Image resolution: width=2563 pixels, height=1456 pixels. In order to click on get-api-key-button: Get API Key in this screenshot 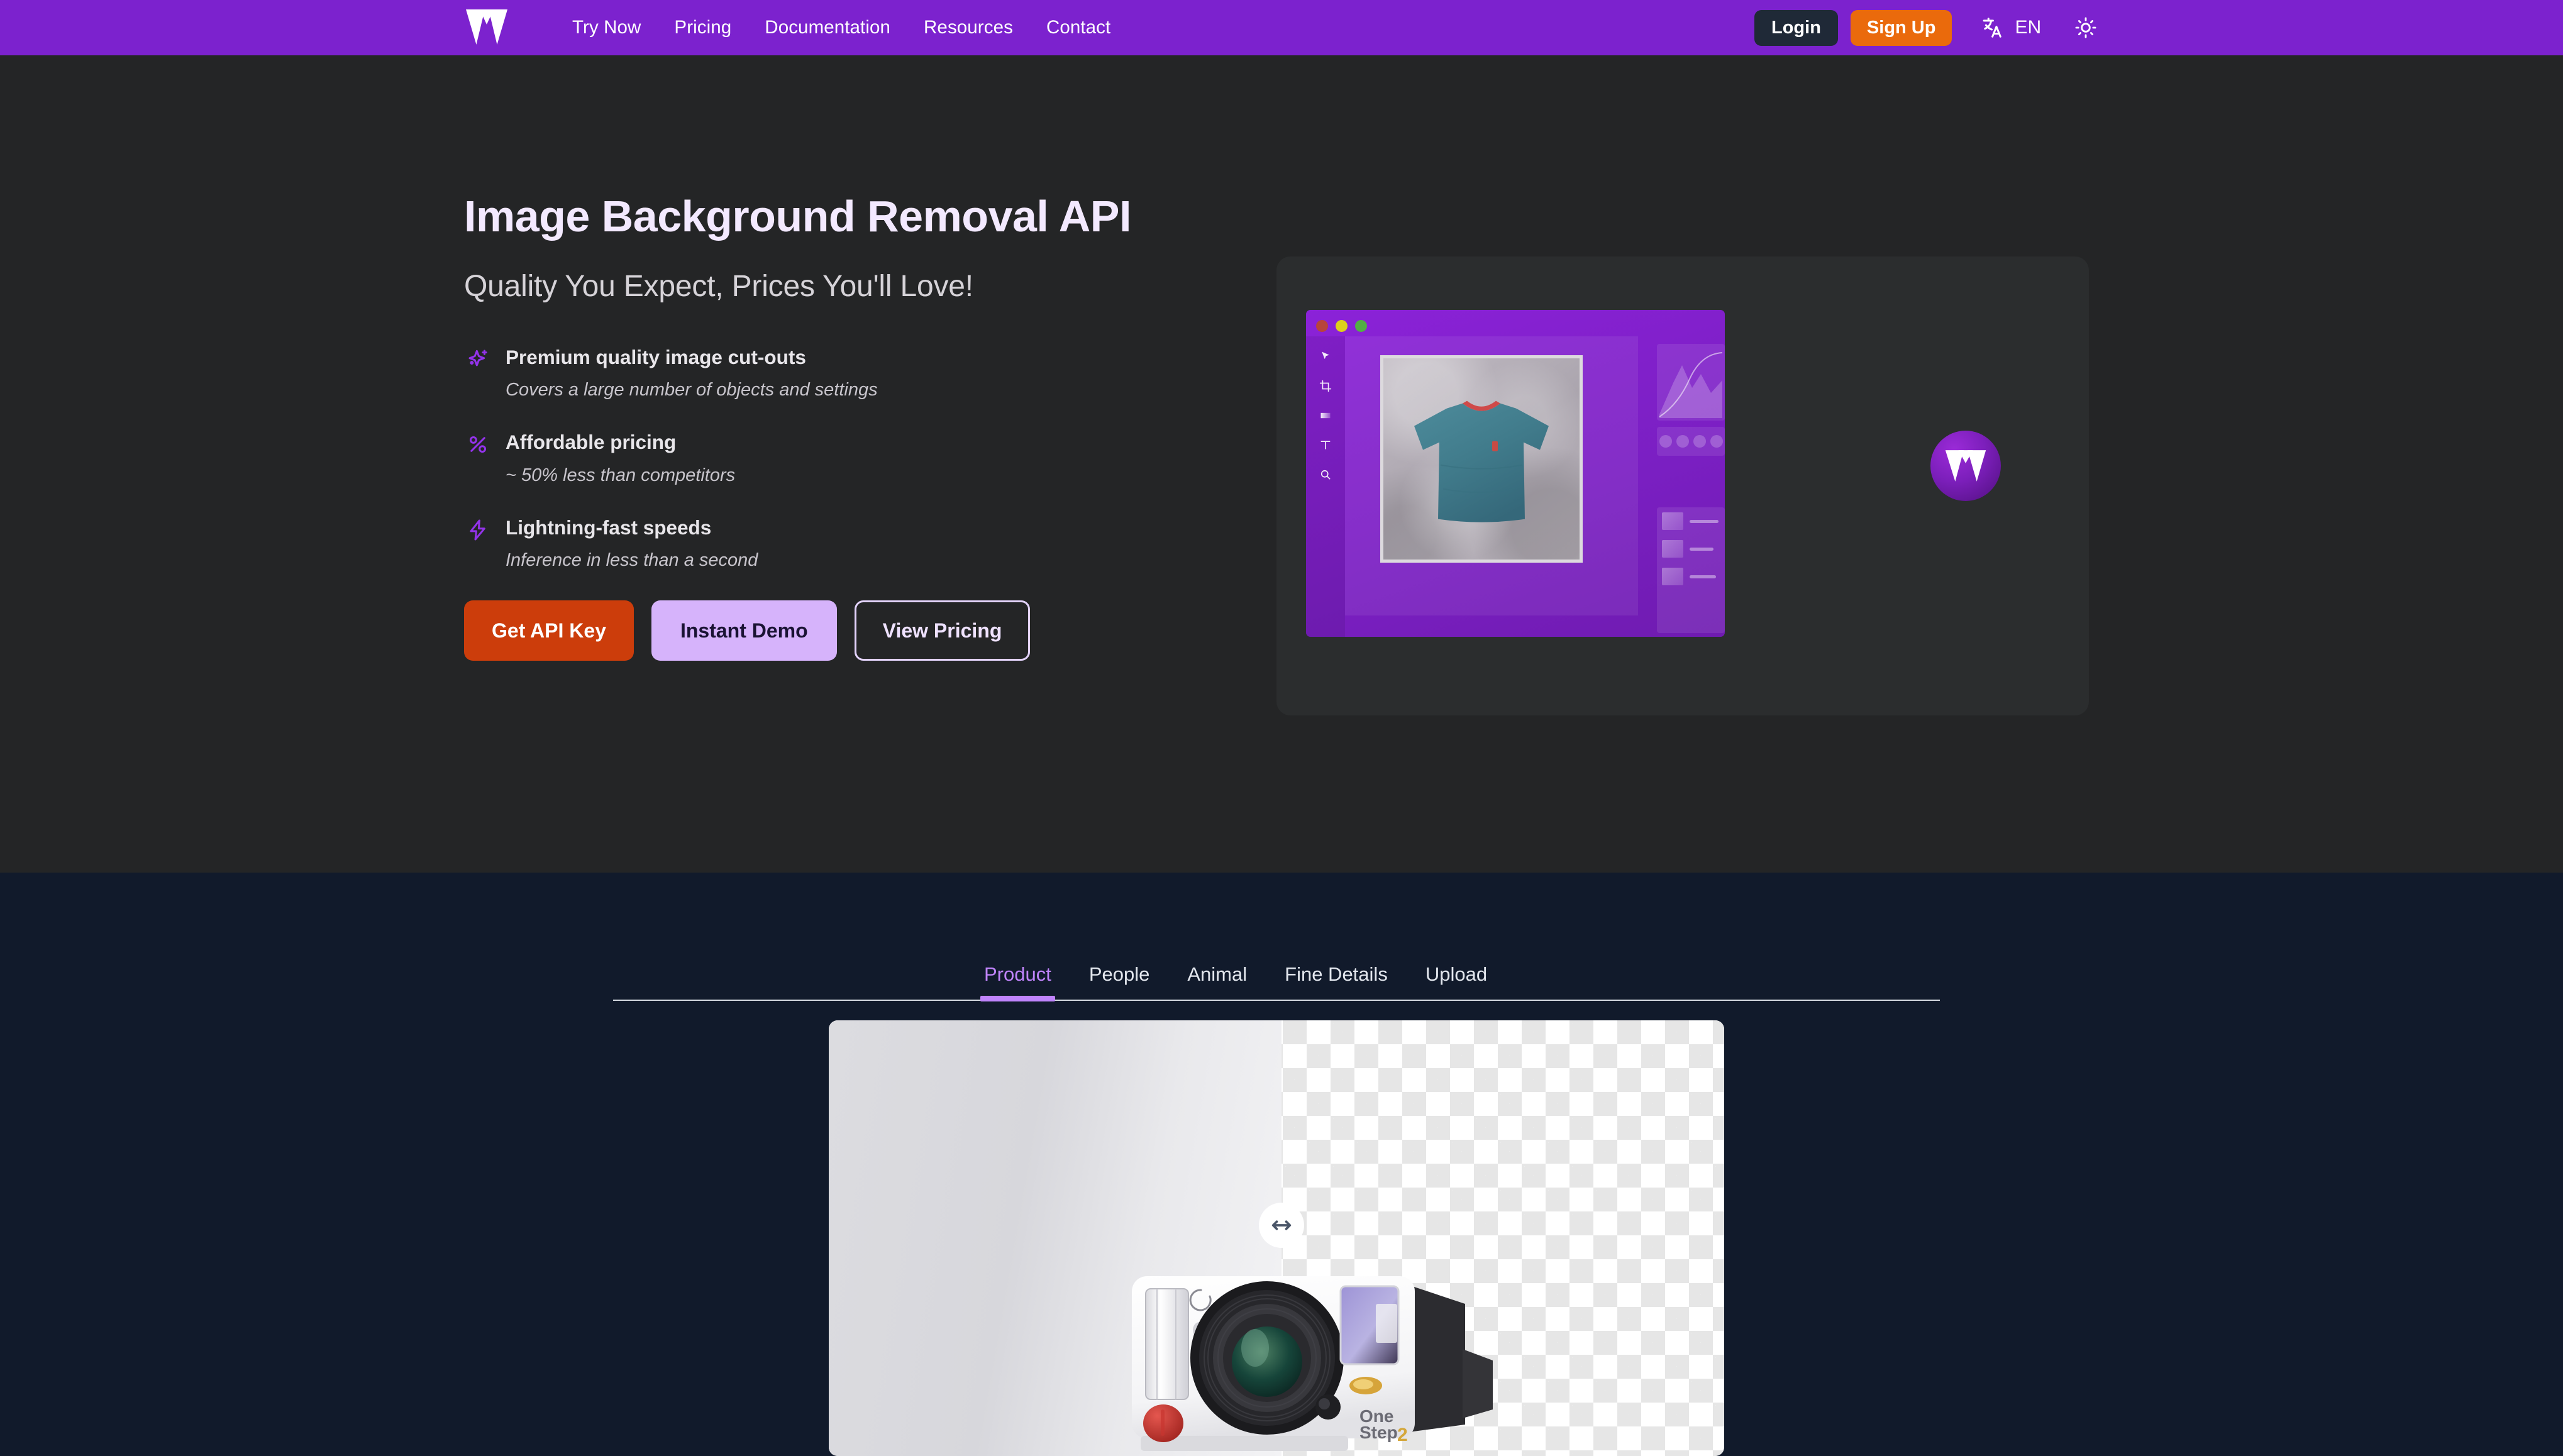, I will do `click(549, 630)`.